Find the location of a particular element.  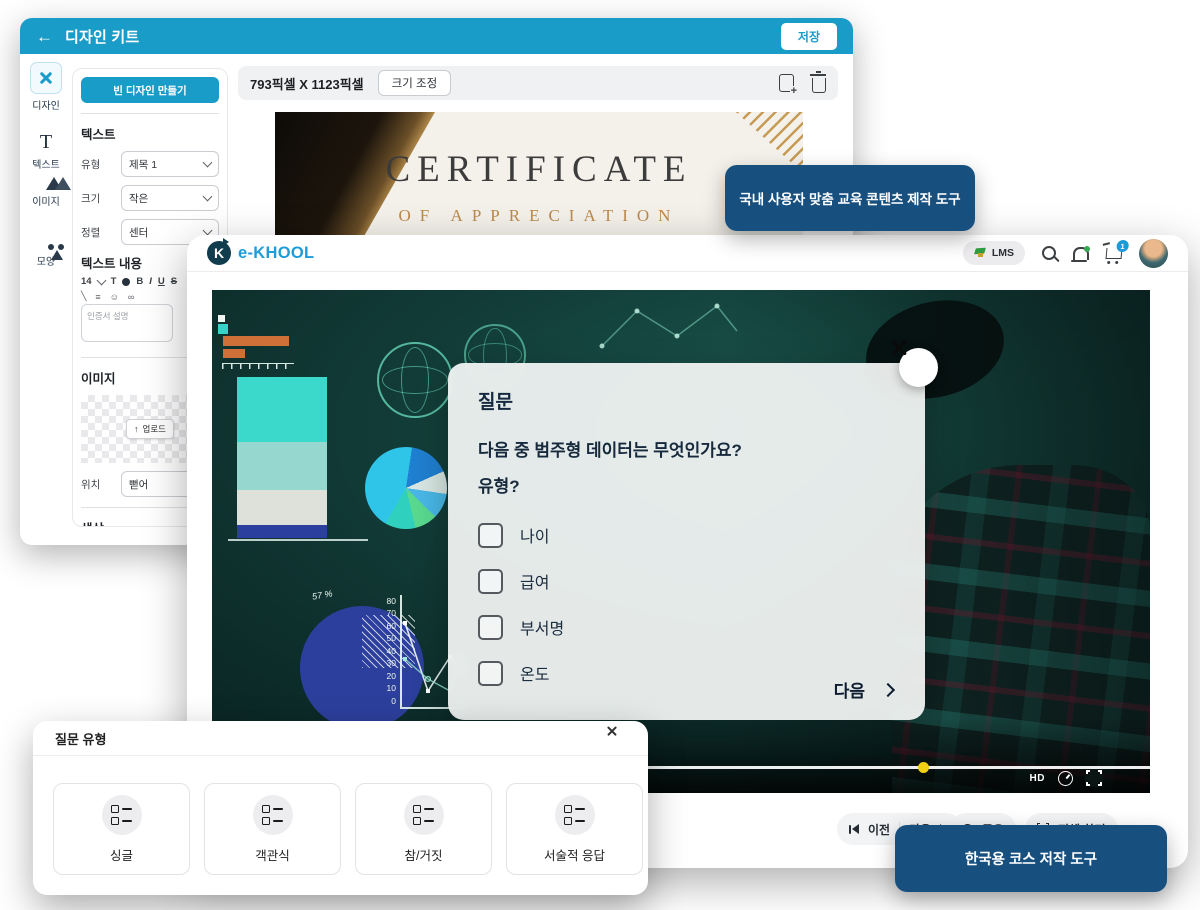

field-row-type: 유형 제목 1 is located at coordinates (150, 164).